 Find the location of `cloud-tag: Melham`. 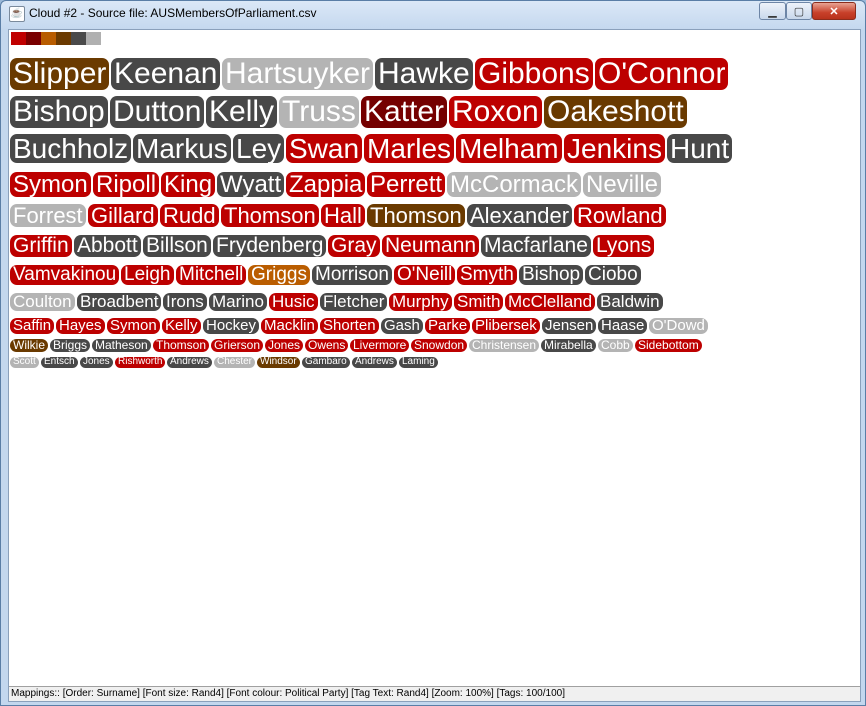

cloud-tag: Melham is located at coordinates (509, 148).